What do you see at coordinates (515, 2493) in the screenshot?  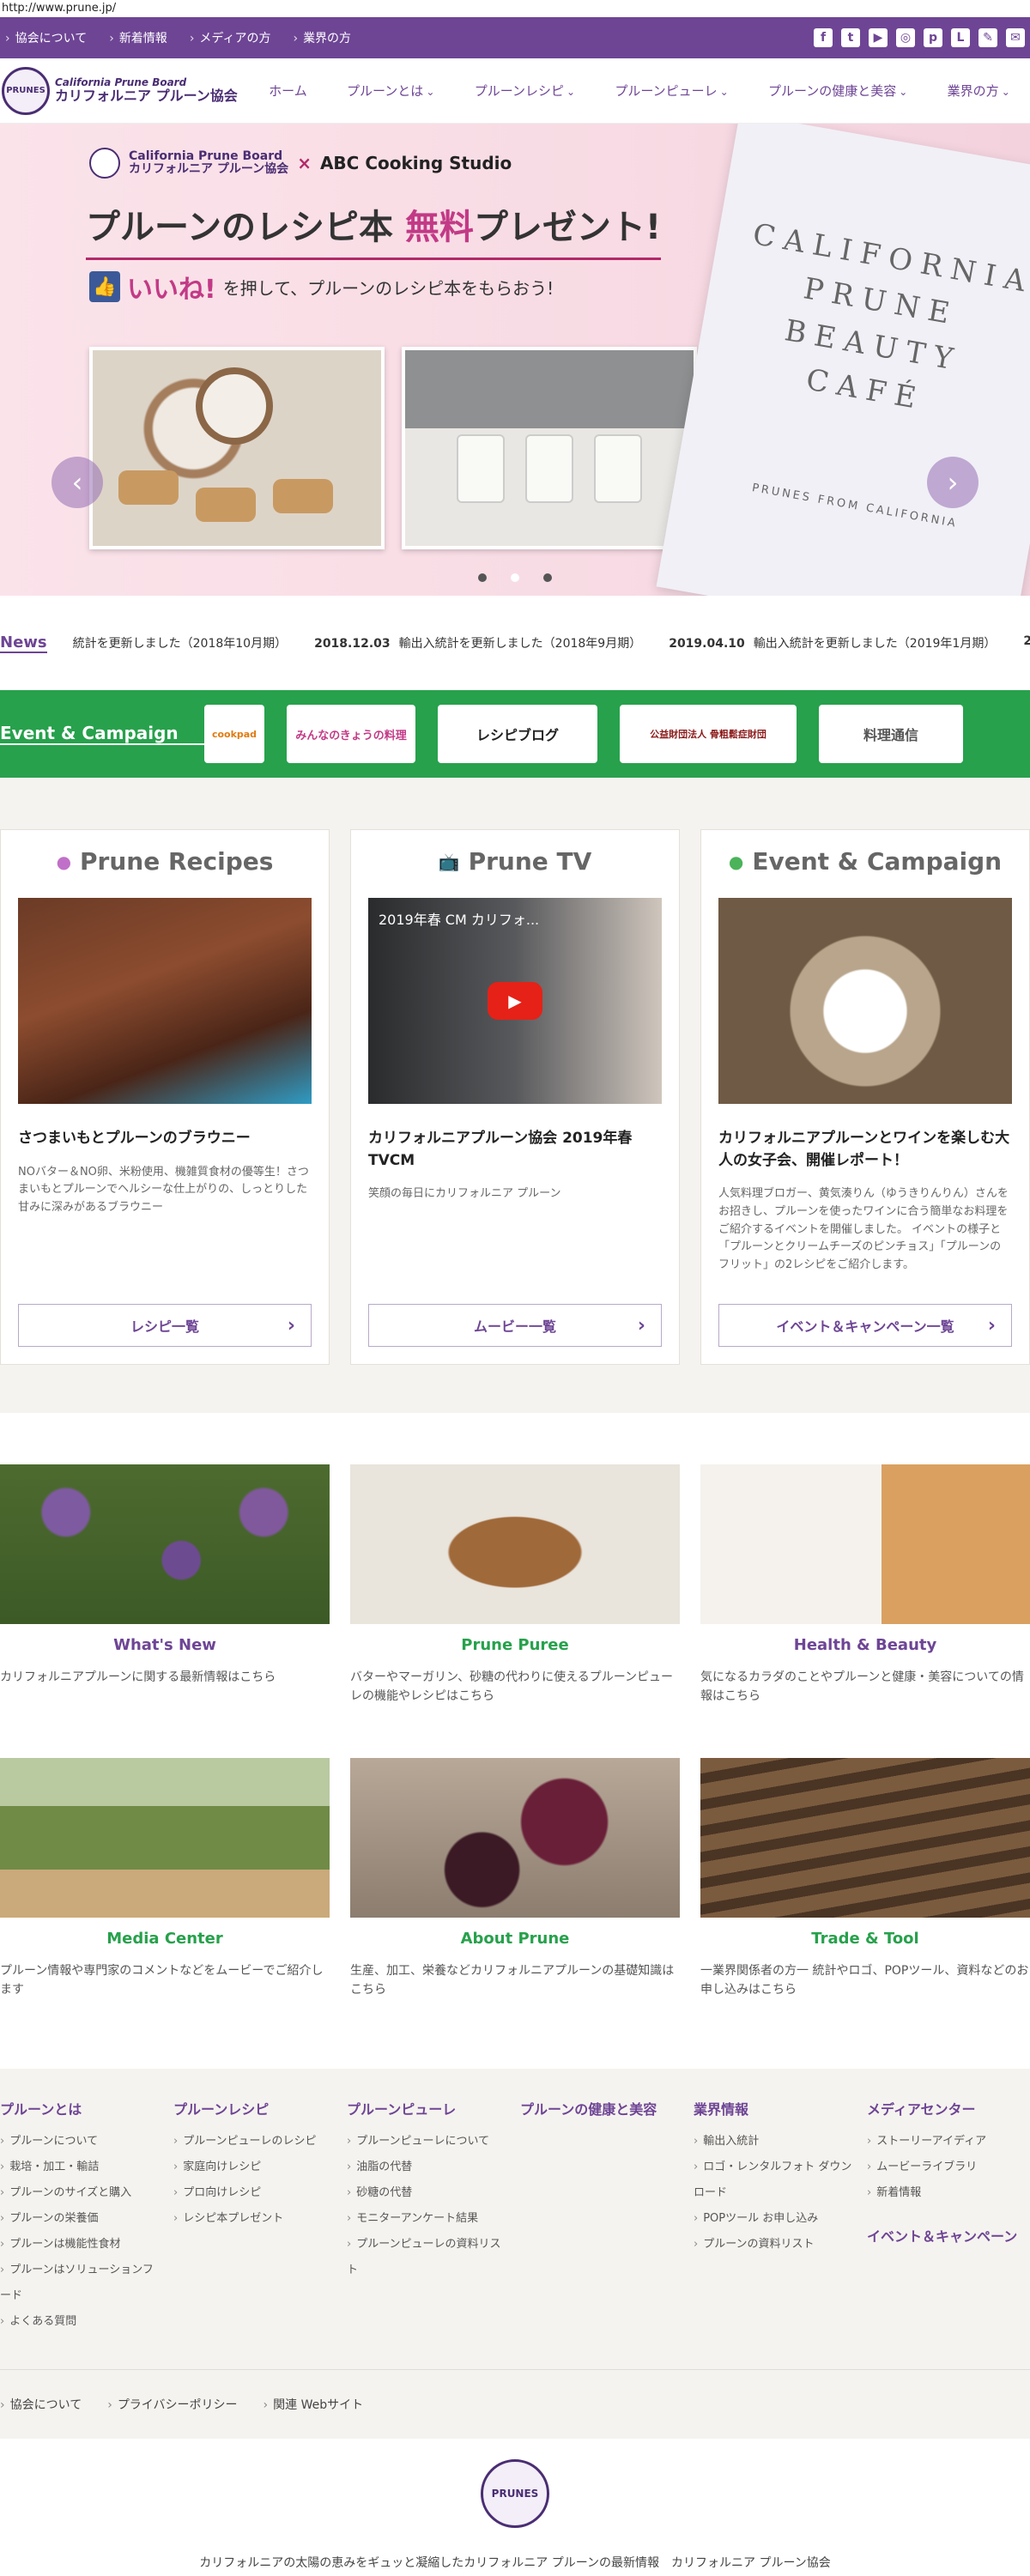 I see `footer-seal-logo: PRUNES` at bounding box center [515, 2493].